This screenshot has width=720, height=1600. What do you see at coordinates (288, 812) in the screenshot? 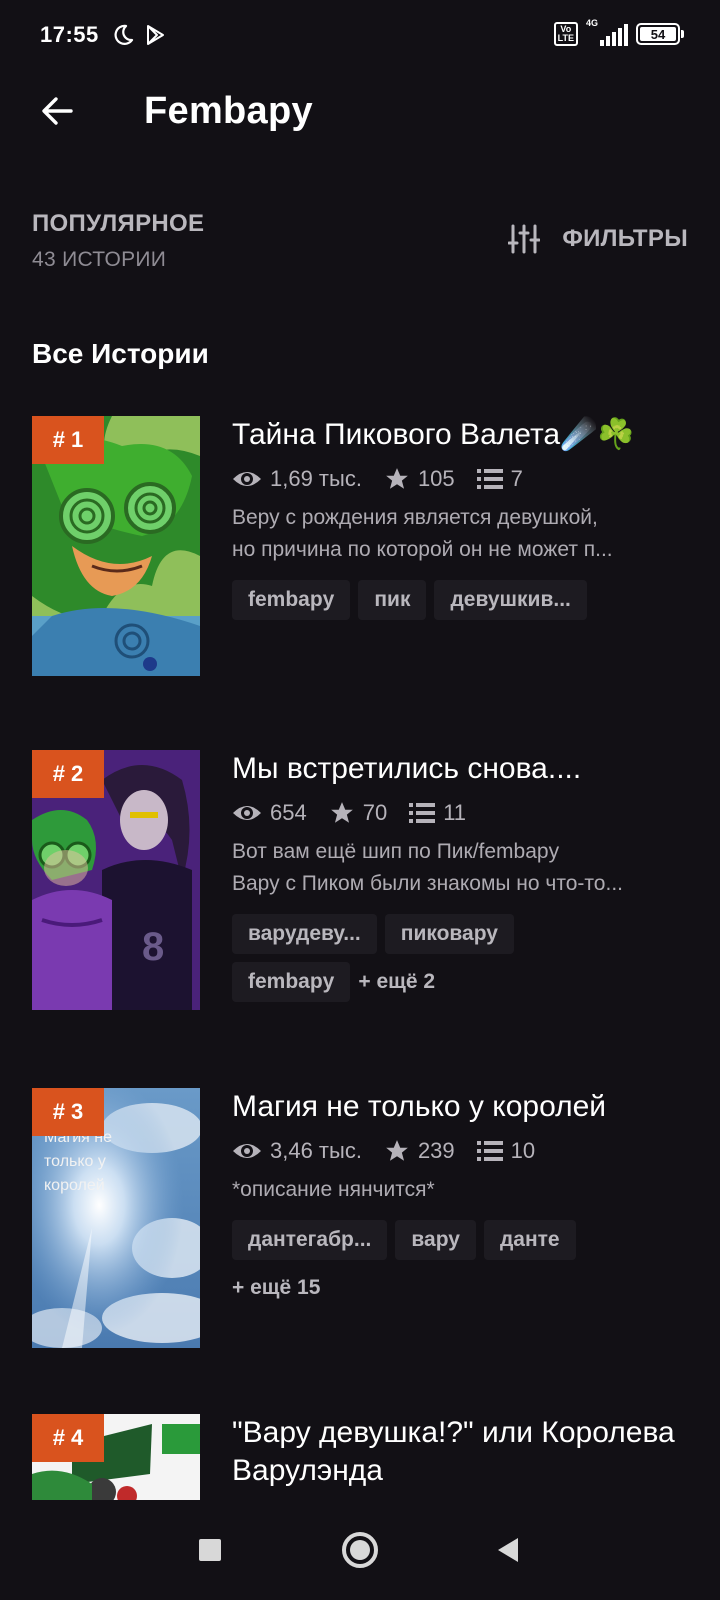
I see `reads-count: 654` at bounding box center [288, 812].